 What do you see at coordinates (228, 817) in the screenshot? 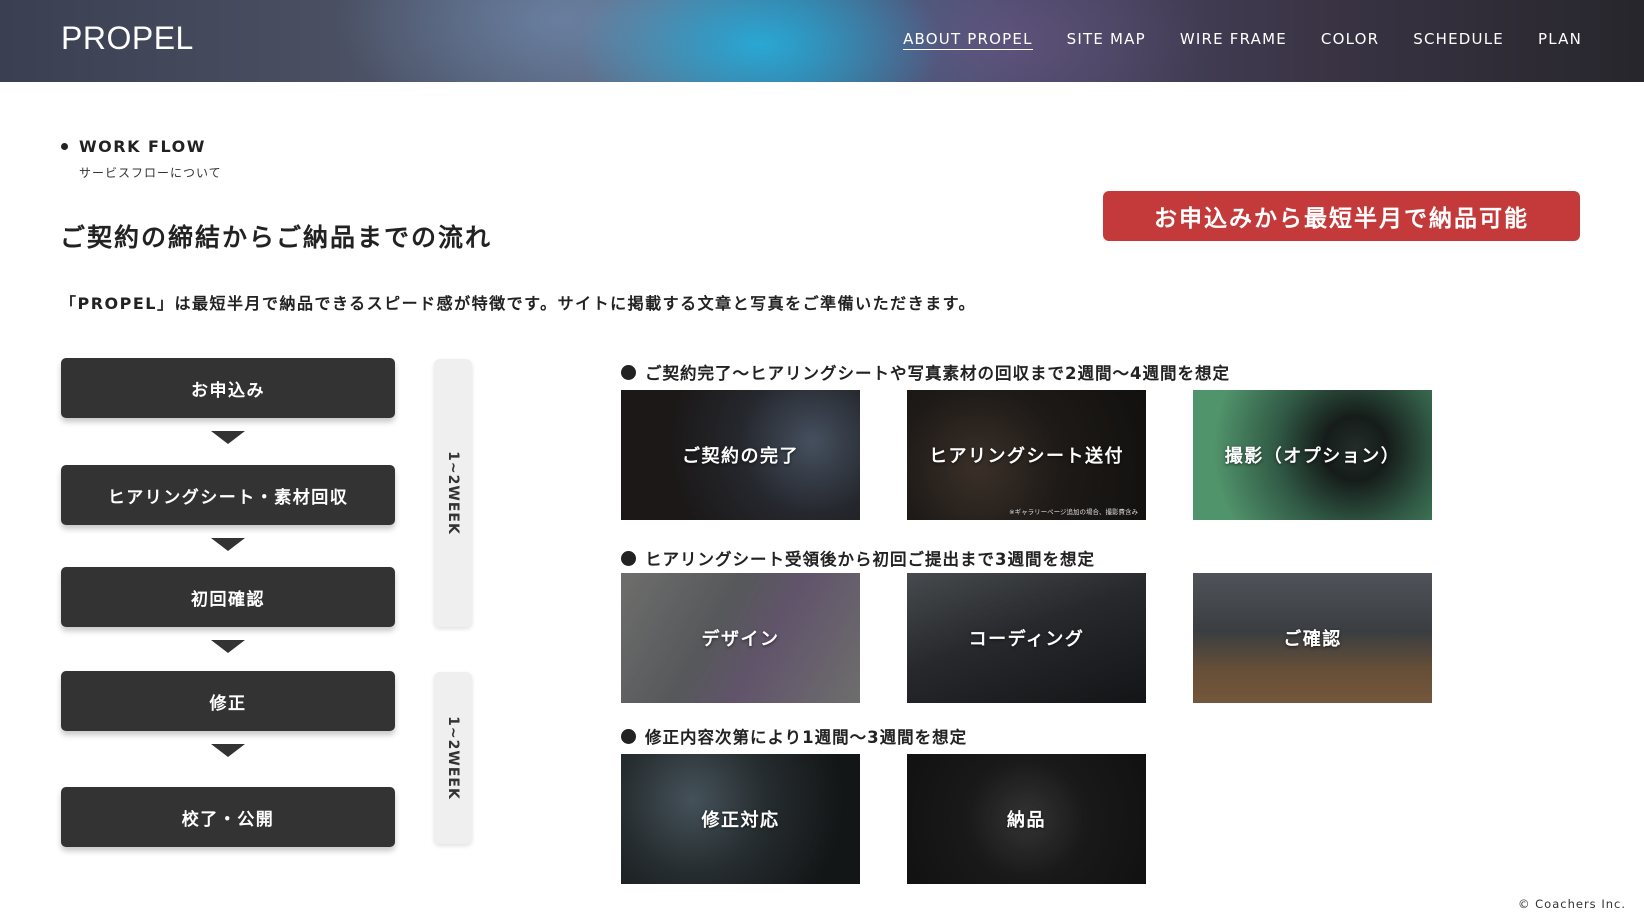
I see `flow-step-publish: 校了・公開` at bounding box center [228, 817].